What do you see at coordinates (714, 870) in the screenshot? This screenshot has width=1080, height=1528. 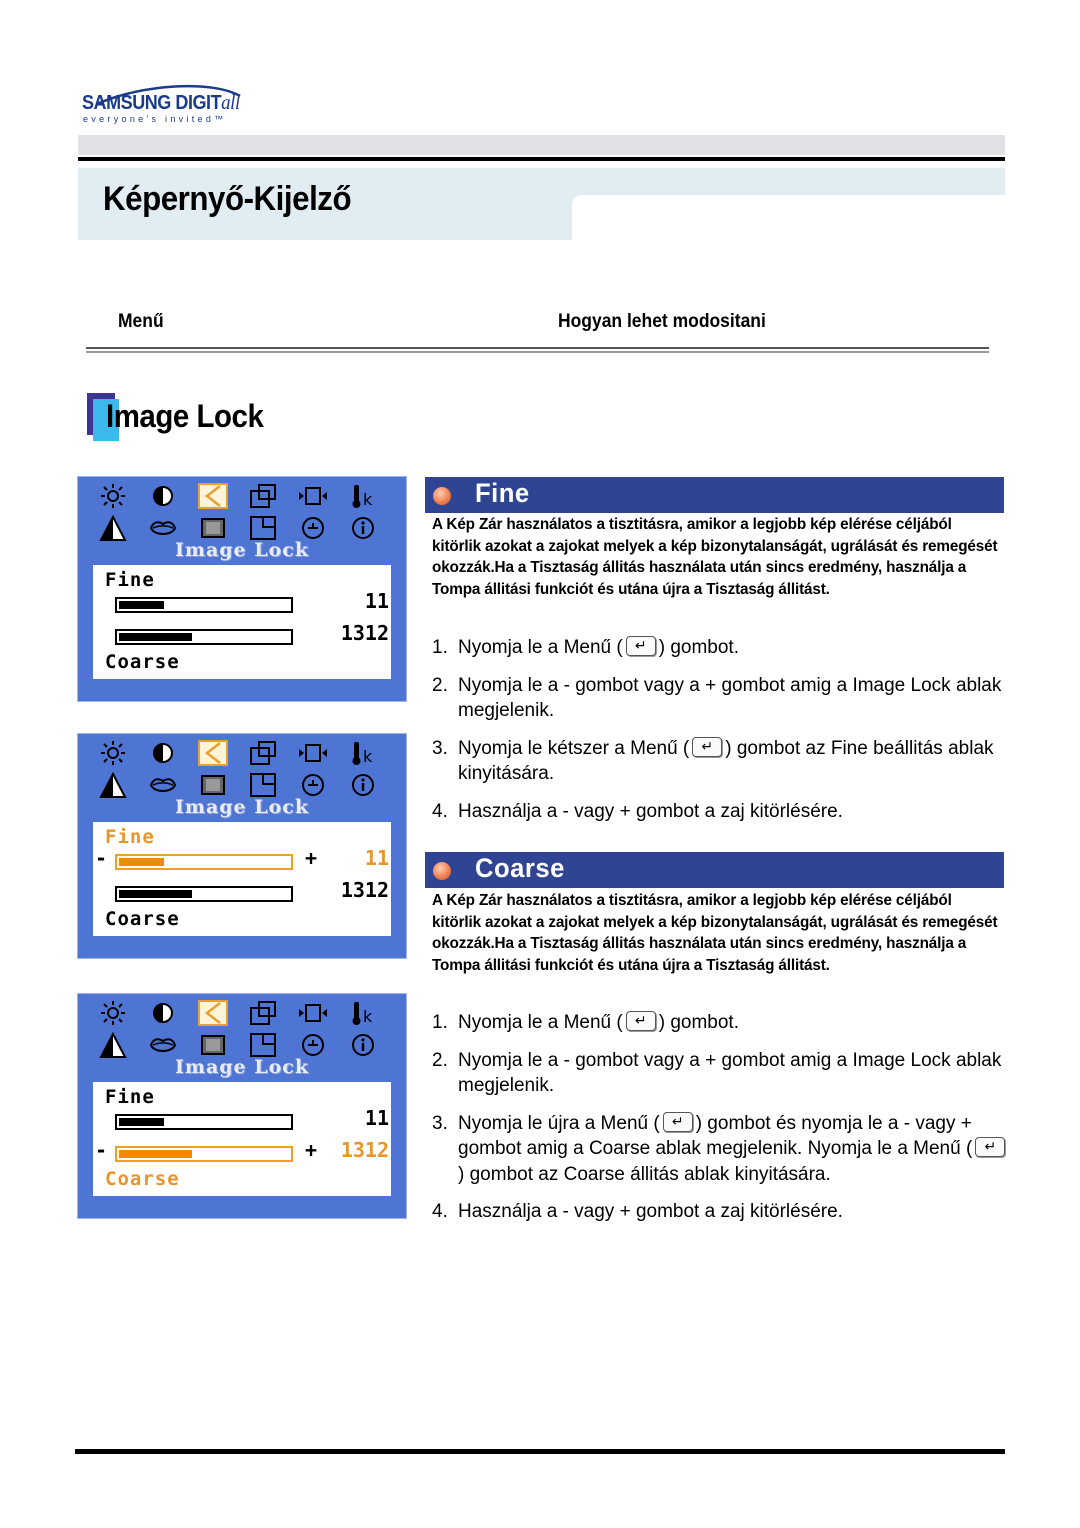 I see `coarse-section-header: Coarse` at bounding box center [714, 870].